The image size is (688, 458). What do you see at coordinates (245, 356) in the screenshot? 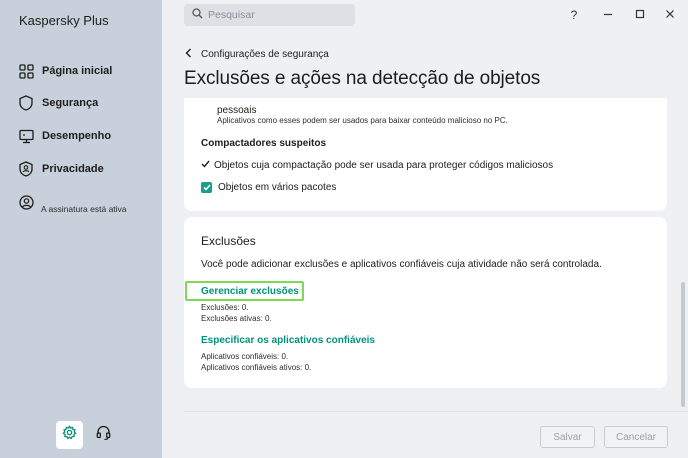
I see `trusted-apps-count: Aplicativos confiáveis: 0.` at bounding box center [245, 356].